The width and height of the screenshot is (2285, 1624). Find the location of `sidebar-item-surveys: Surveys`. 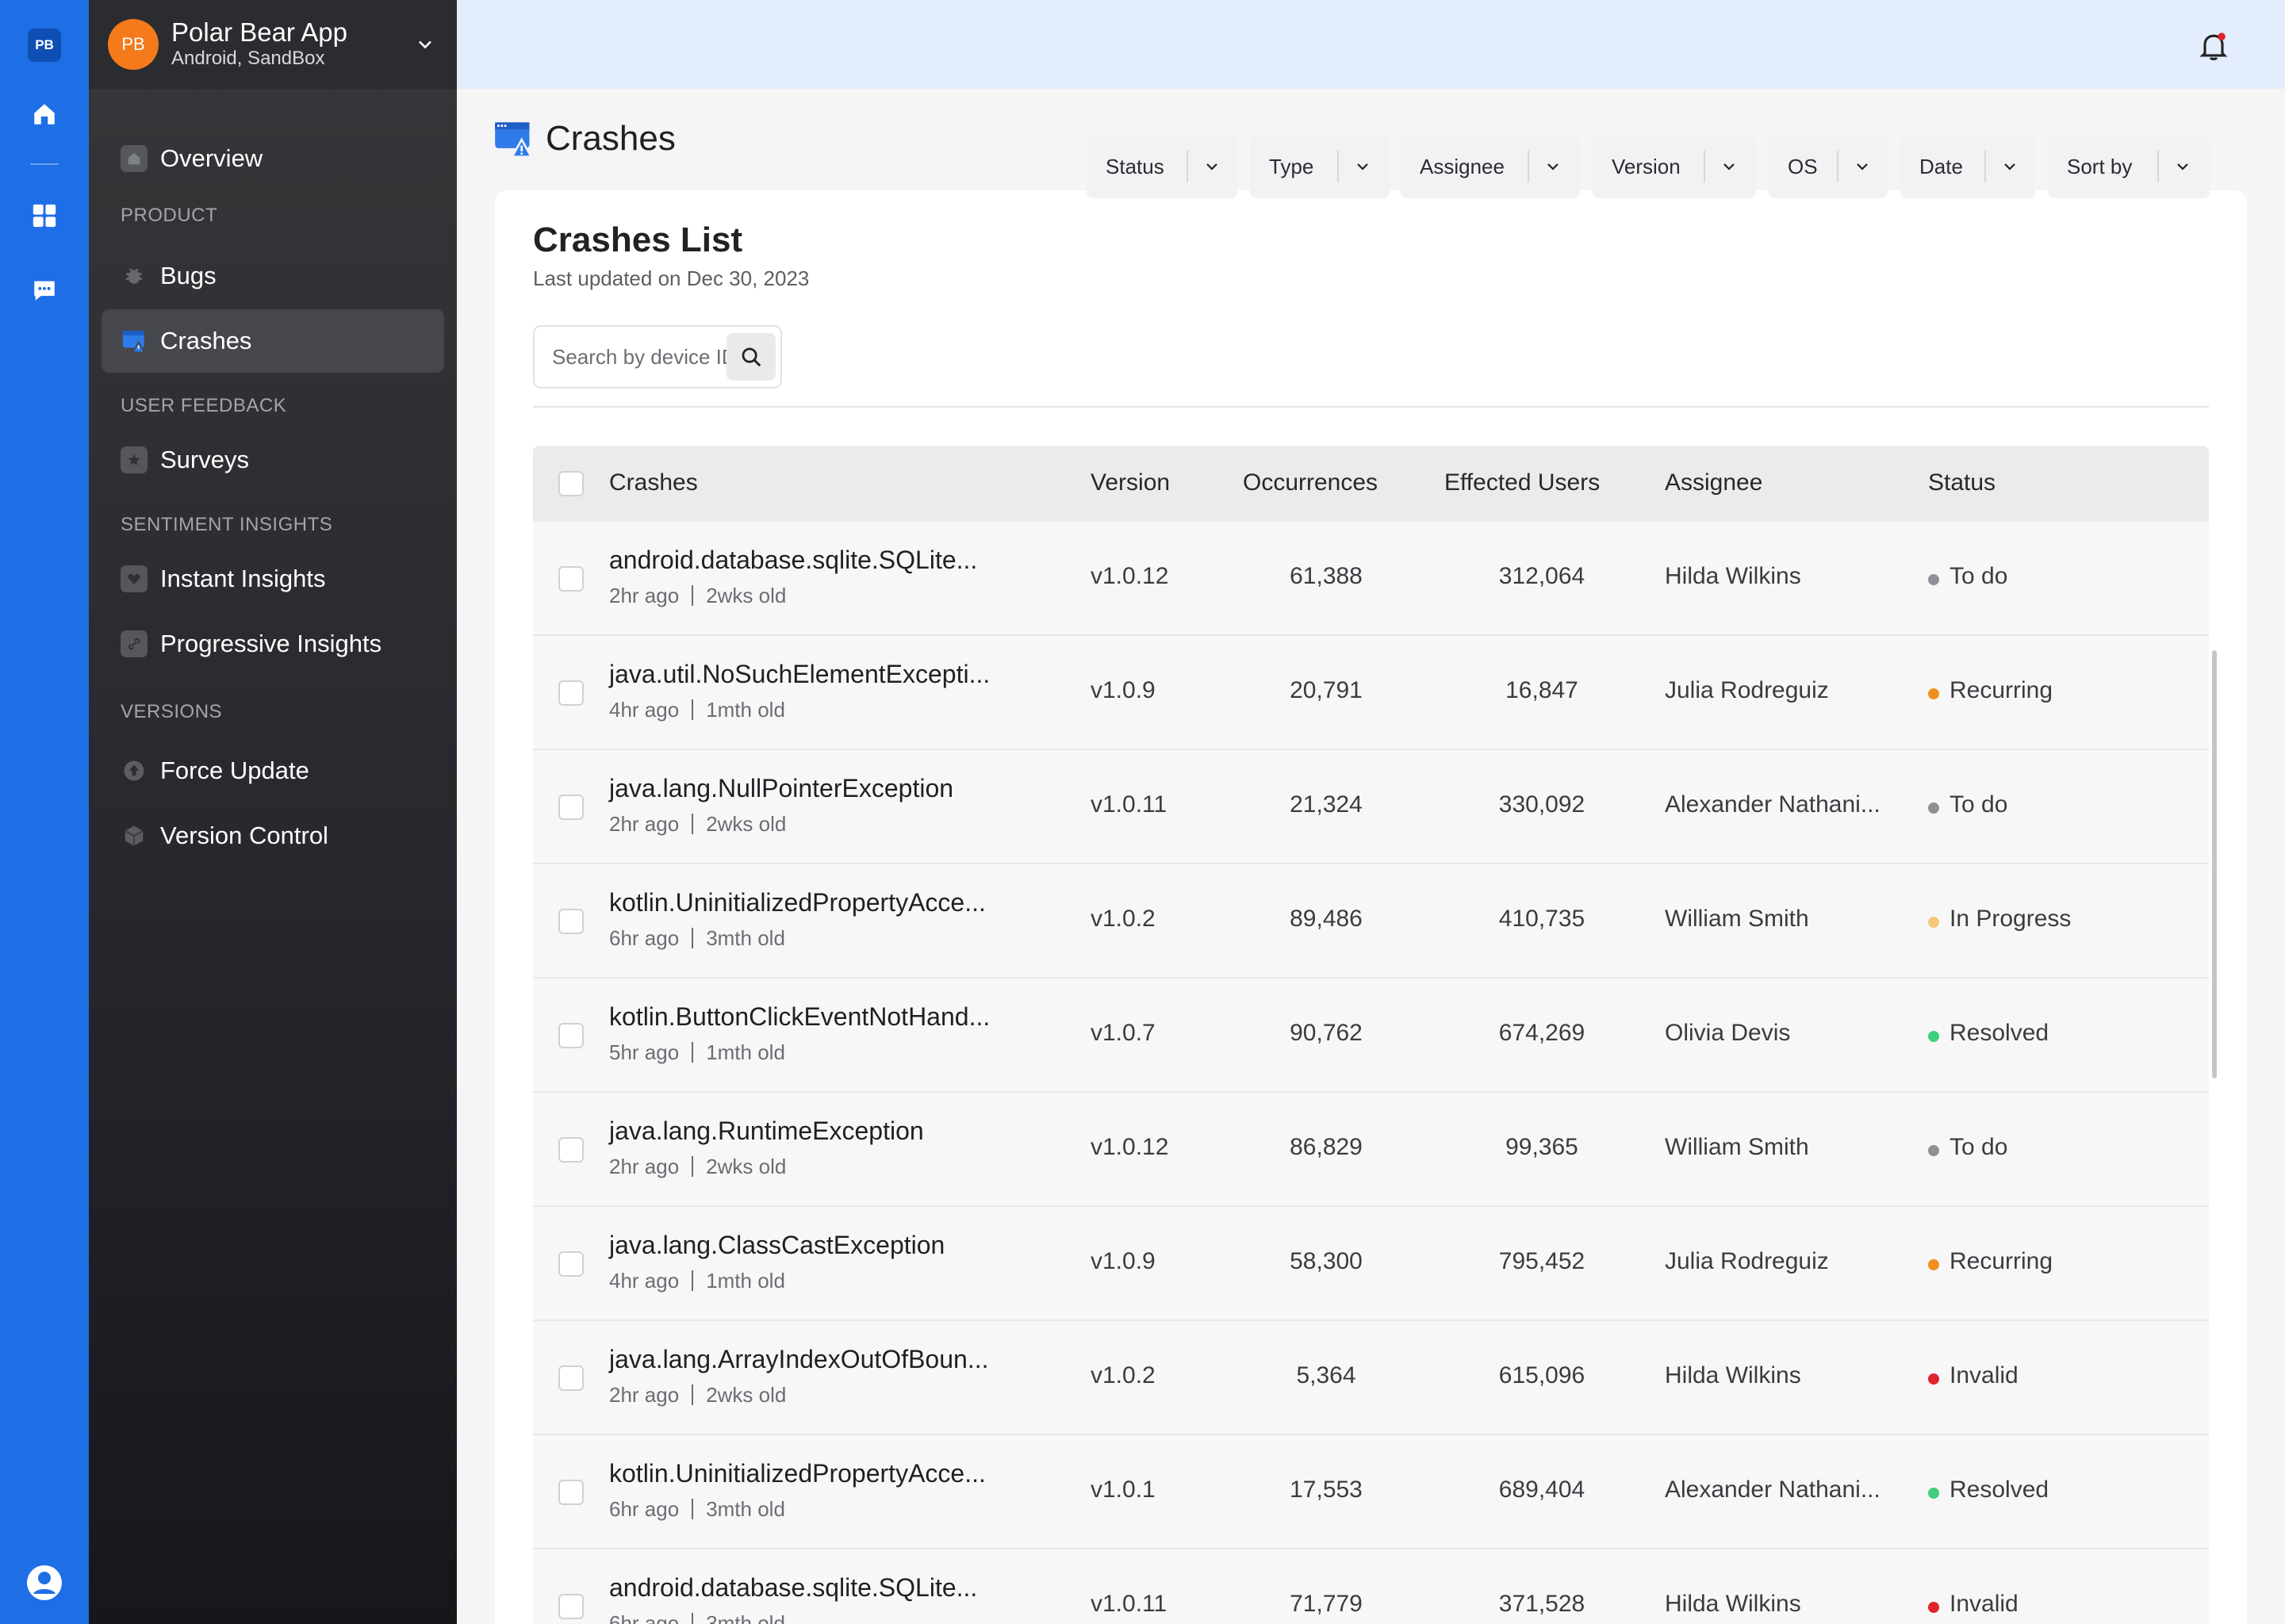

sidebar-item-surveys: Surveys is located at coordinates (273, 460).